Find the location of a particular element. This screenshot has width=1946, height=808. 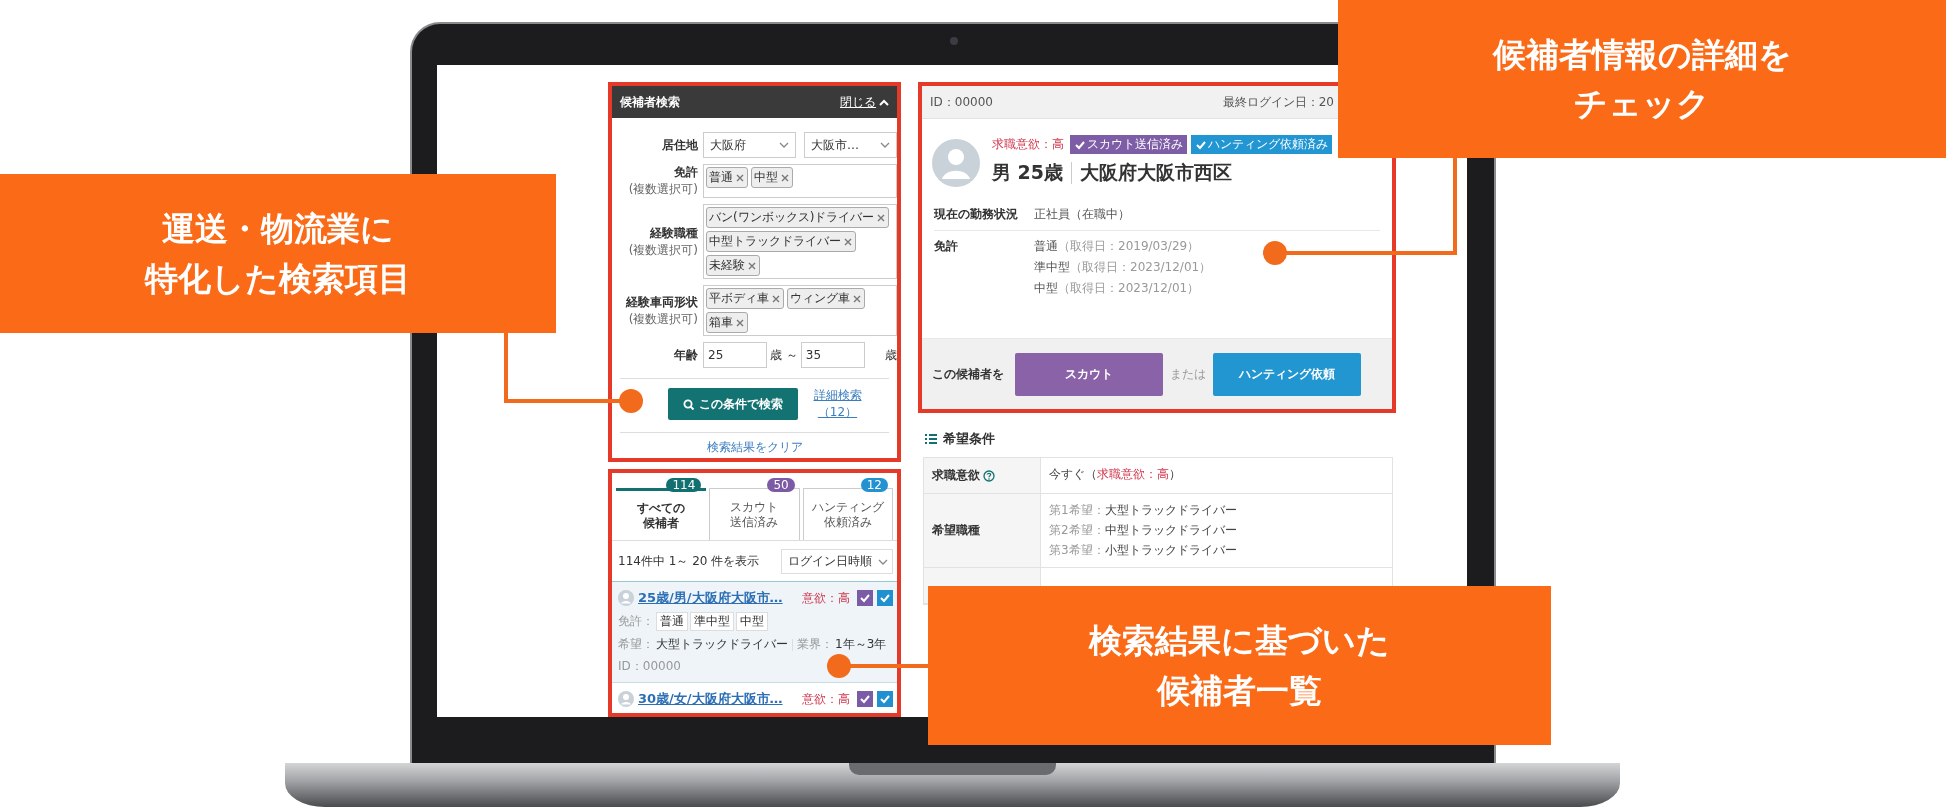

motivation-label: 求職意欲：高 is located at coordinates (1028, 144).